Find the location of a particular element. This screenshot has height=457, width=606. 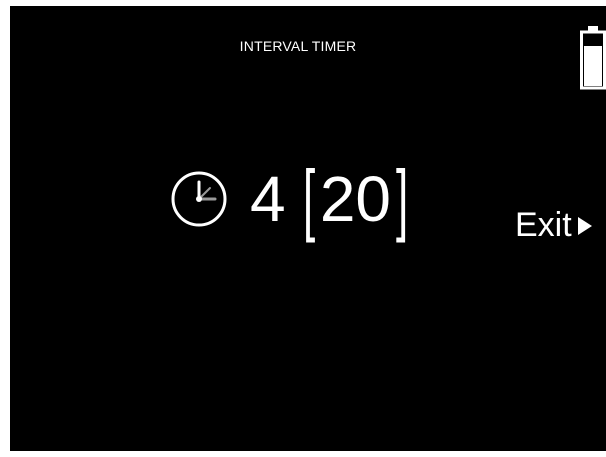

close-bracket: ] is located at coordinates (402, 198).